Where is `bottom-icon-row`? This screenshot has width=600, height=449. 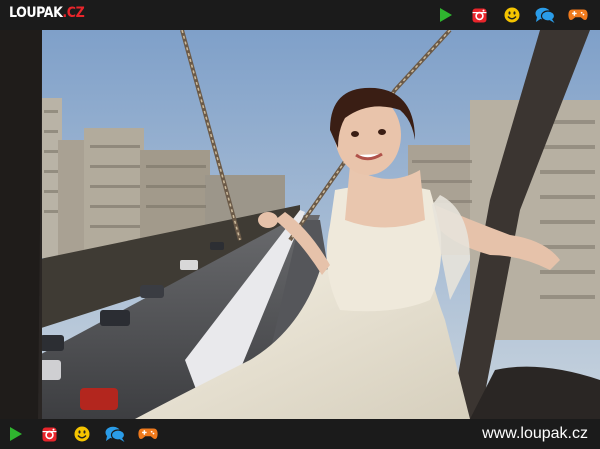 bottom-icon-row is located at coordinates (88, 434).